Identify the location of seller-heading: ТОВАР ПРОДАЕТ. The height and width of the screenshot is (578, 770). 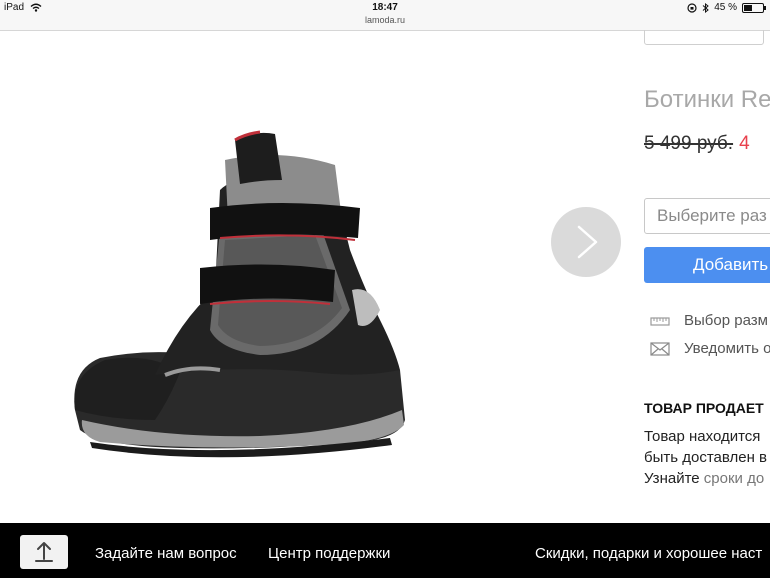
(704, 408).